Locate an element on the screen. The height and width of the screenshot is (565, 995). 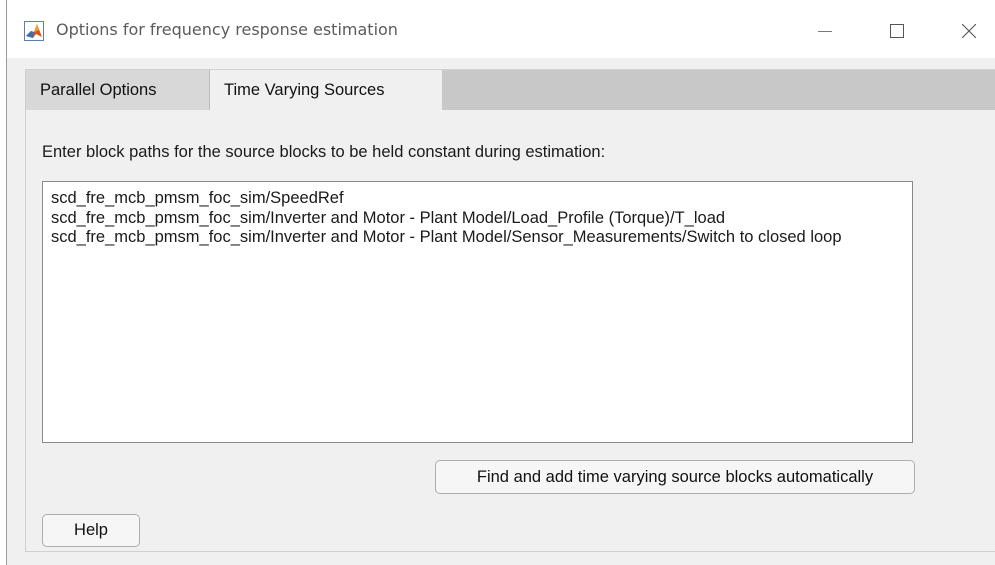
tab-bar: Parallel Options Time Varying Sources is located at coordinates (510, 90).